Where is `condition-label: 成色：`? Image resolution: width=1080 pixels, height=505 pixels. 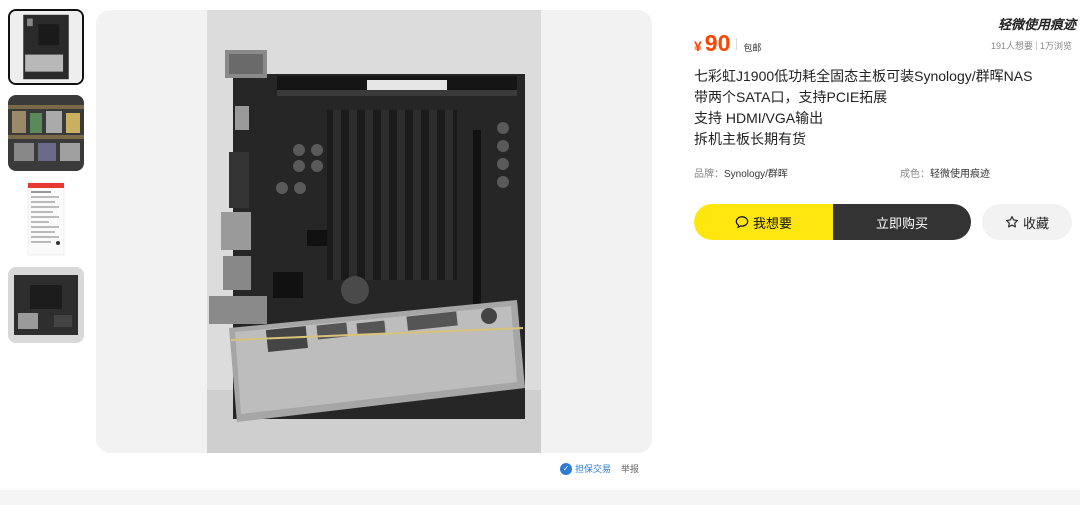
condition-label: 成色： is located at coordinates (915, 174).